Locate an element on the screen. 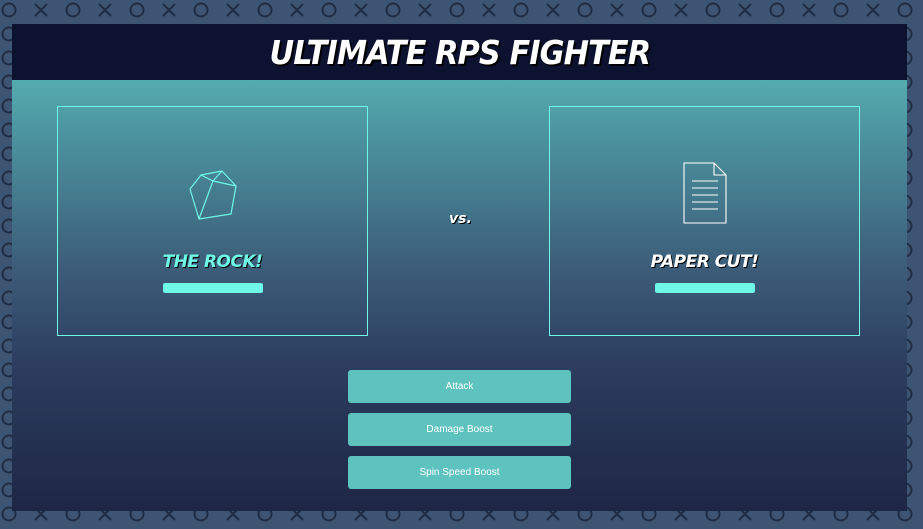  game-header: ULTIMATE RPS FIGHTER is located at coordinates (459, 52).